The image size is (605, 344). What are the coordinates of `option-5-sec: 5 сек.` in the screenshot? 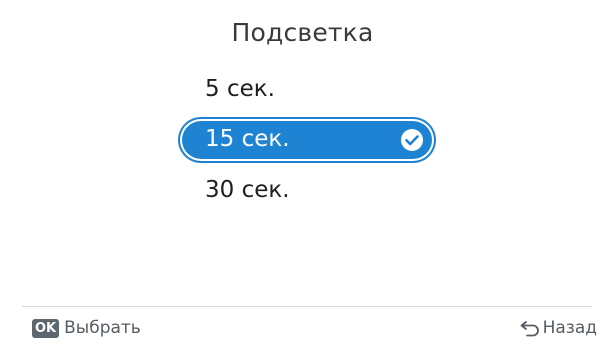 It's located at (240, 89).